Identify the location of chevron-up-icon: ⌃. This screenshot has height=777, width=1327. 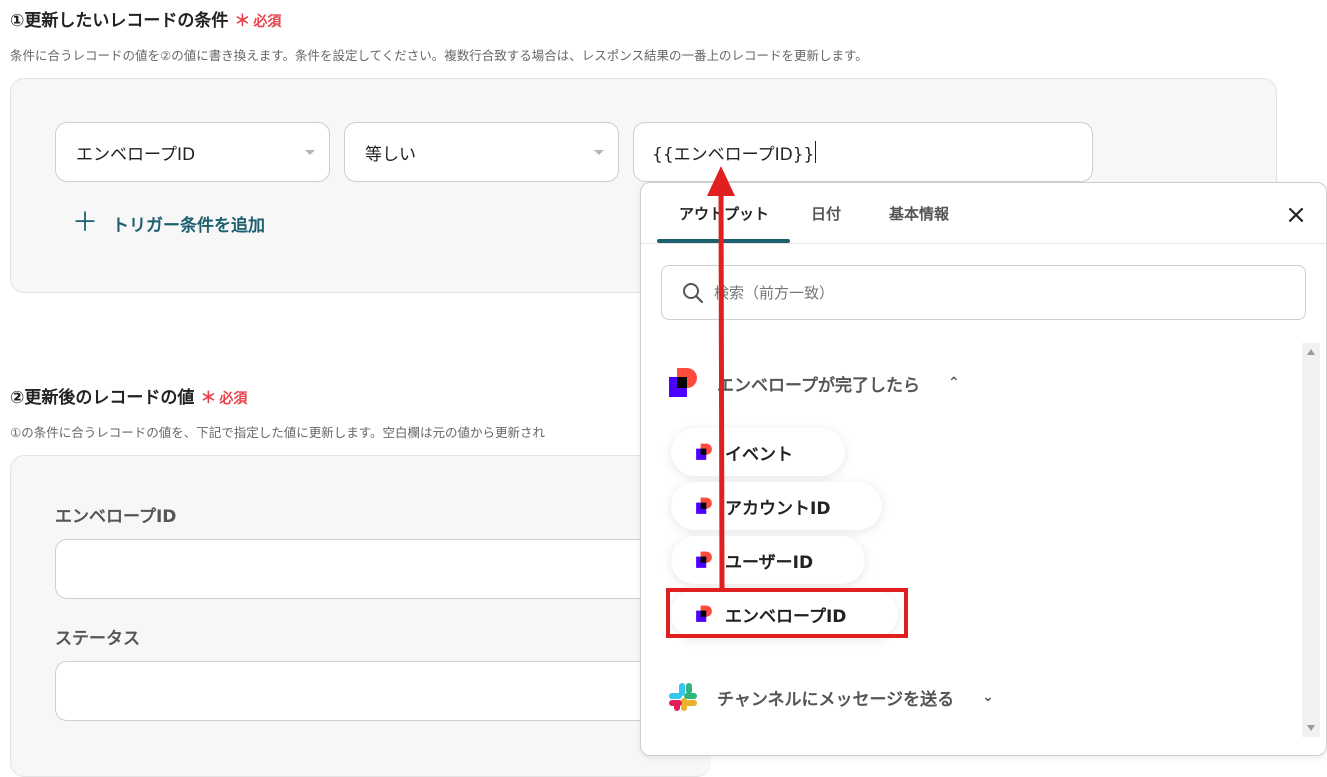
(953, 383).